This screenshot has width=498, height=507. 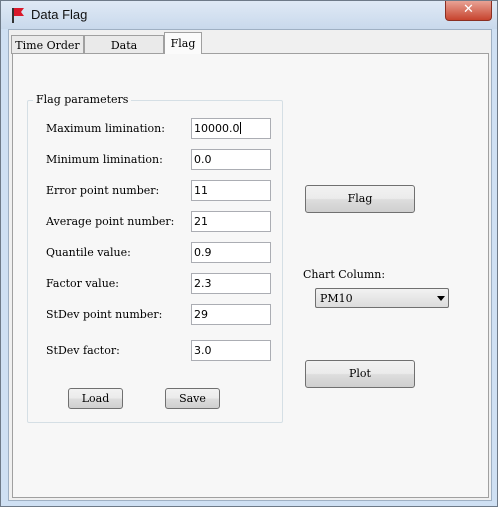 What do you see at coordinates (360, 374) in the screenshot?
I see `plot-button: Plot` at bounding box center [360, 374].